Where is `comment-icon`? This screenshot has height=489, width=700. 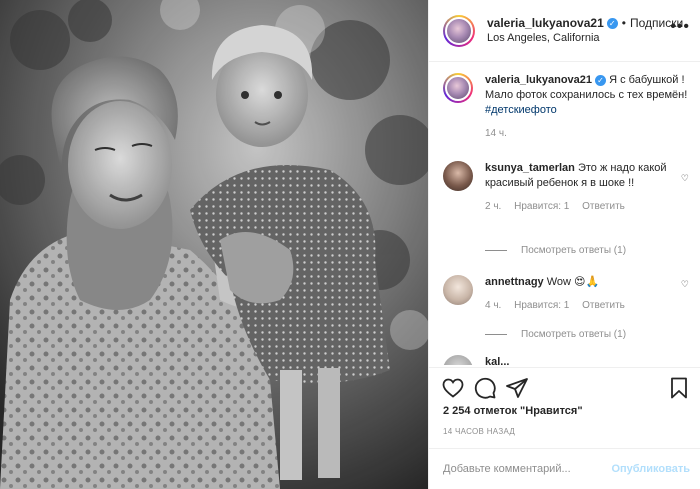
comment-icon is located at coordinates (485, 388).